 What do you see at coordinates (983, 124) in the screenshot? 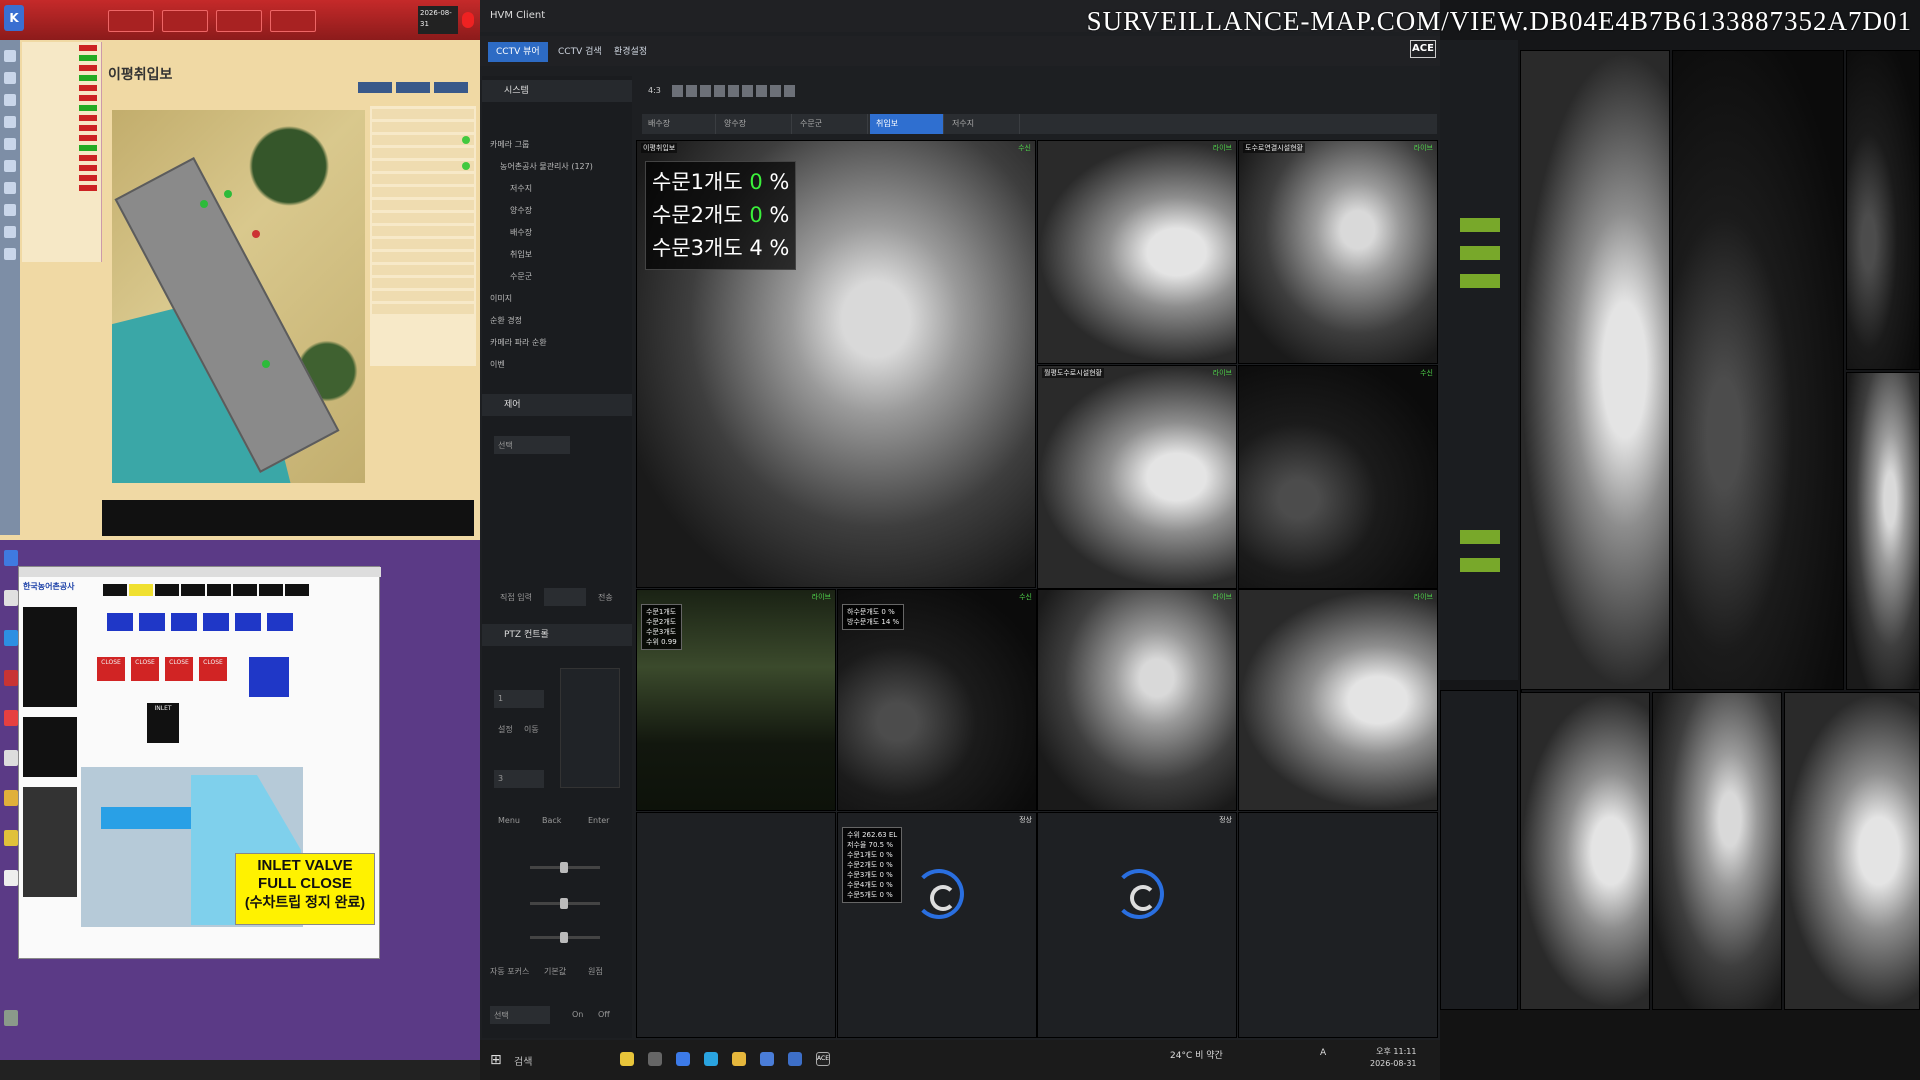
I see `content-tab: 저수지` at bounding box center [983, 124].